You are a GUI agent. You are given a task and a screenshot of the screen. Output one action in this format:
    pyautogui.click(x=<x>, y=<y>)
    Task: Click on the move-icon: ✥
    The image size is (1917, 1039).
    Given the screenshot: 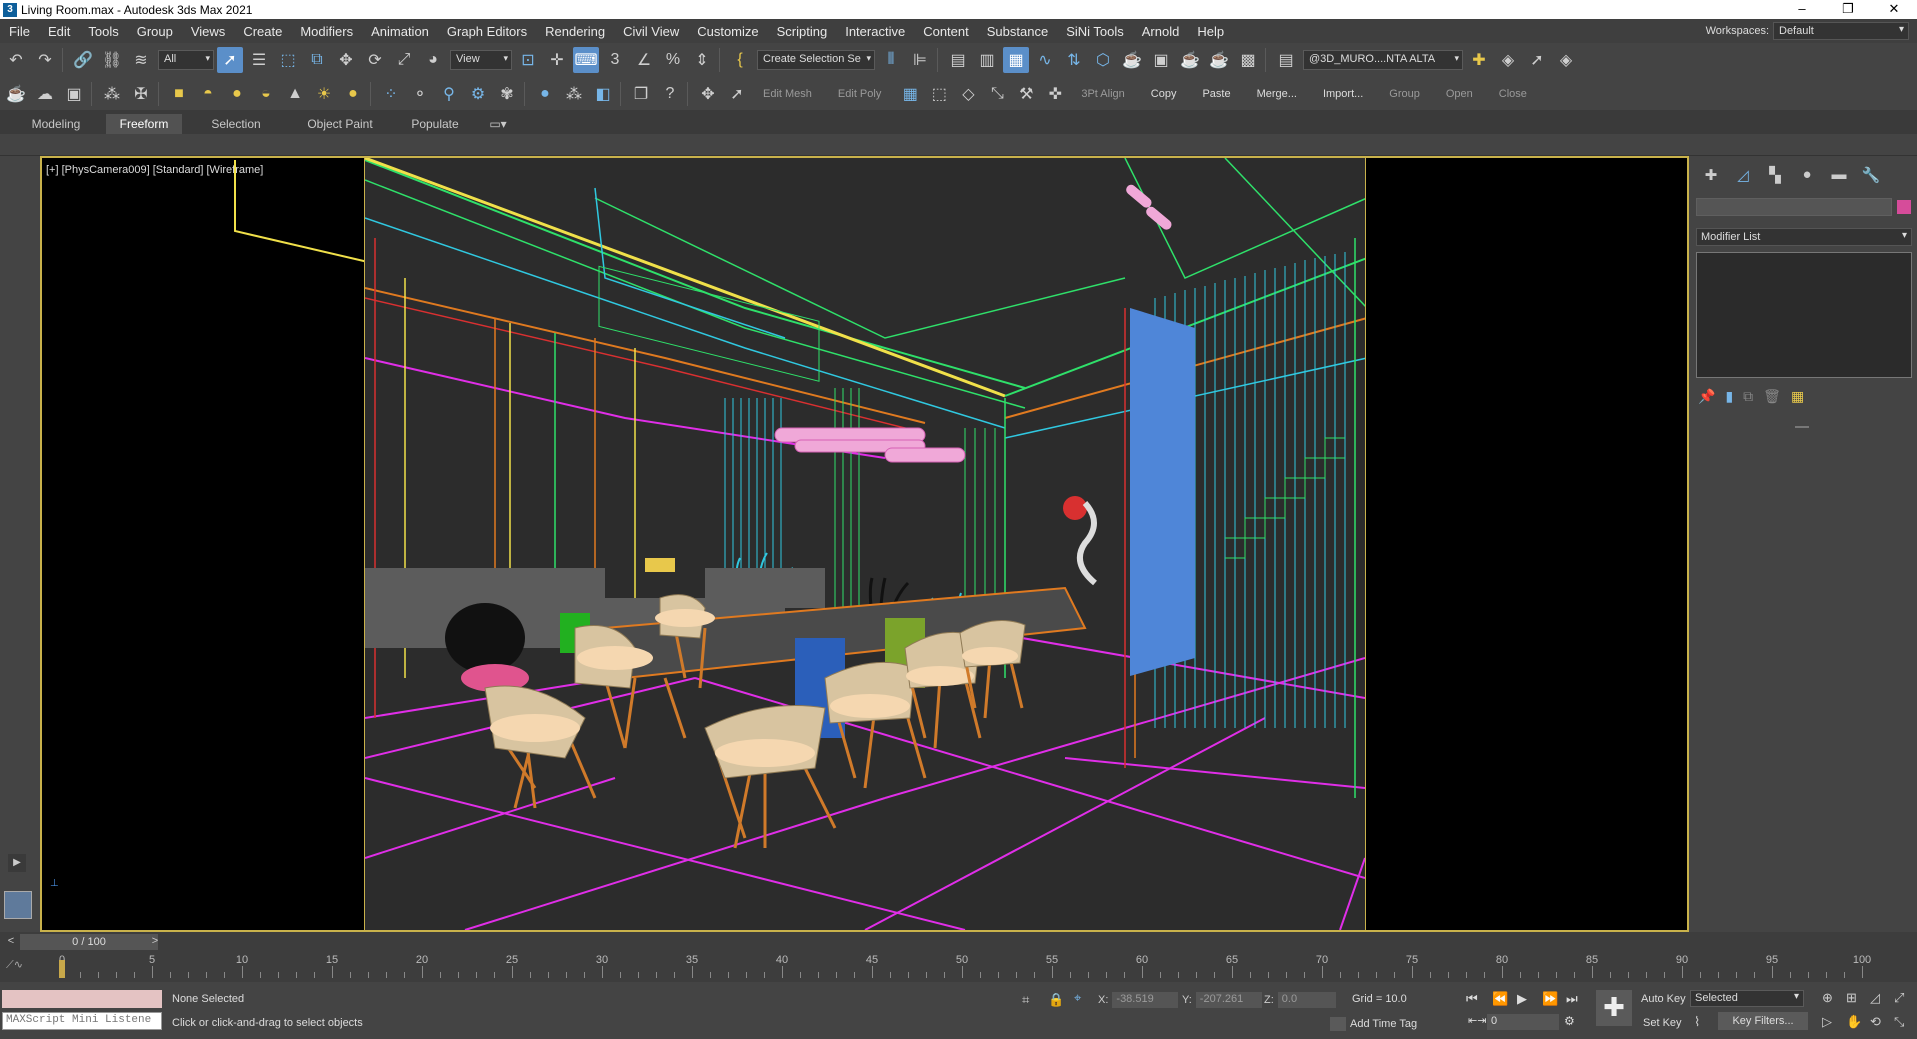 What is the action you would take?
    pyautogui.click(x=346, y=60)
    